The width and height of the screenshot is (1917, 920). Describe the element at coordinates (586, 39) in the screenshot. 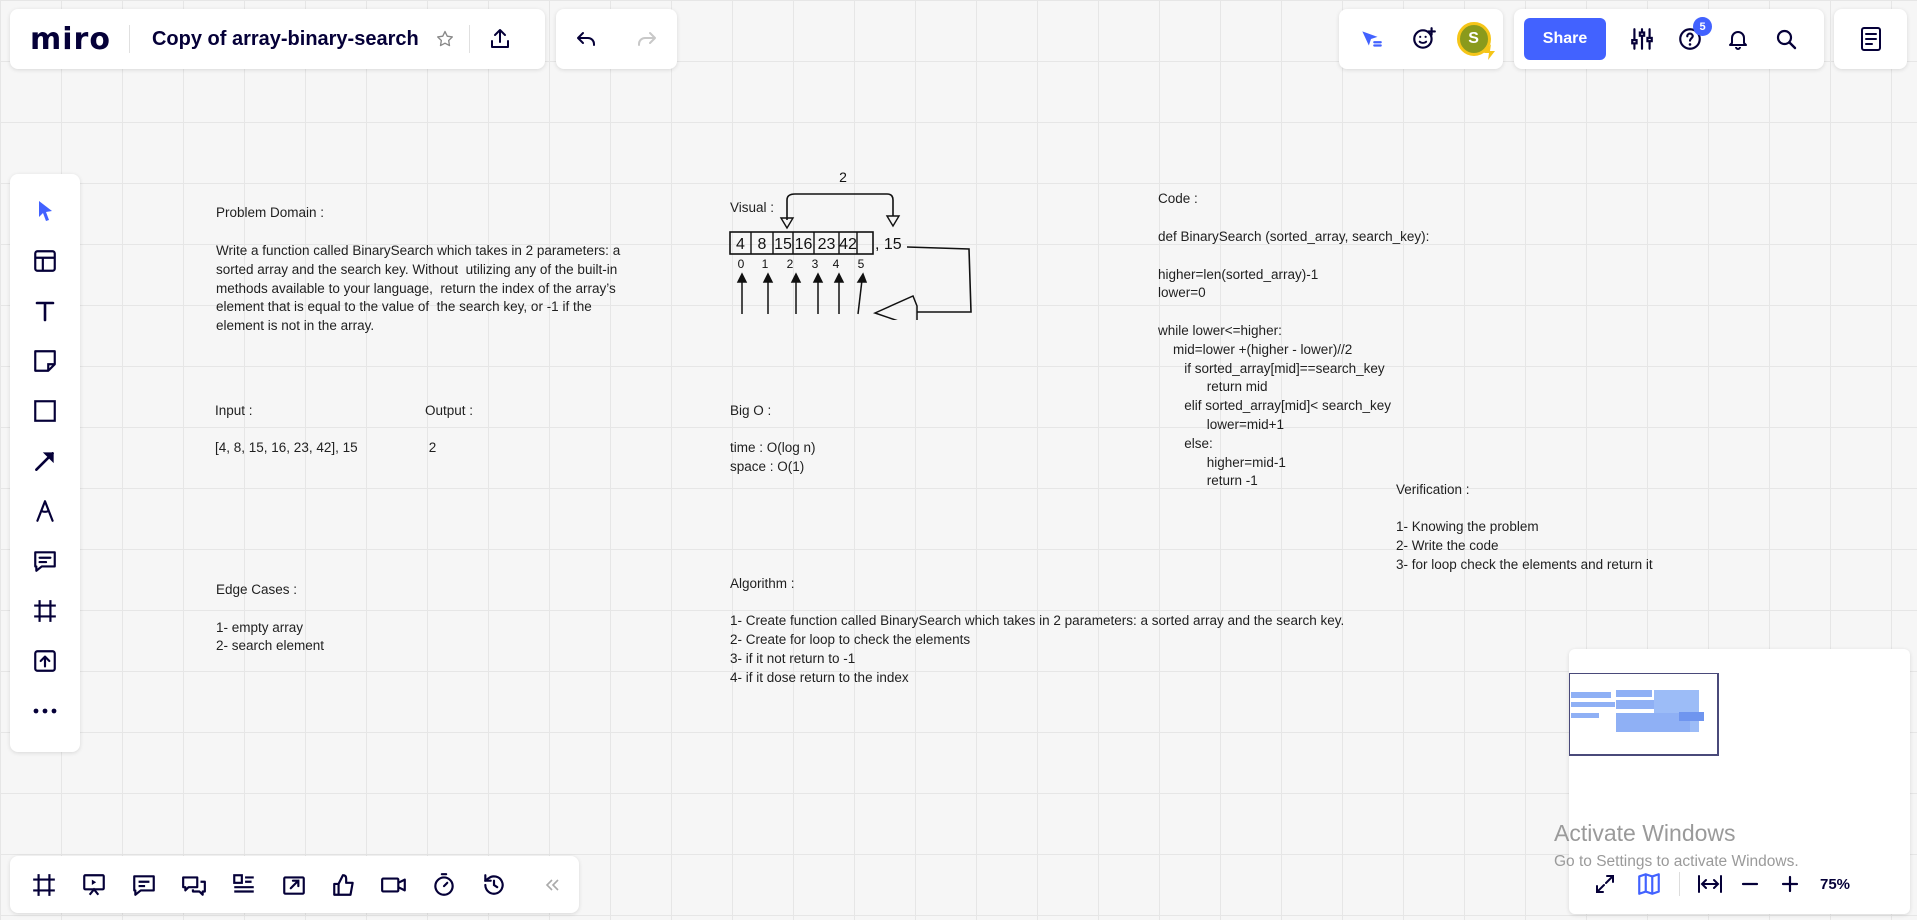

I see `undo-icon` at that location.